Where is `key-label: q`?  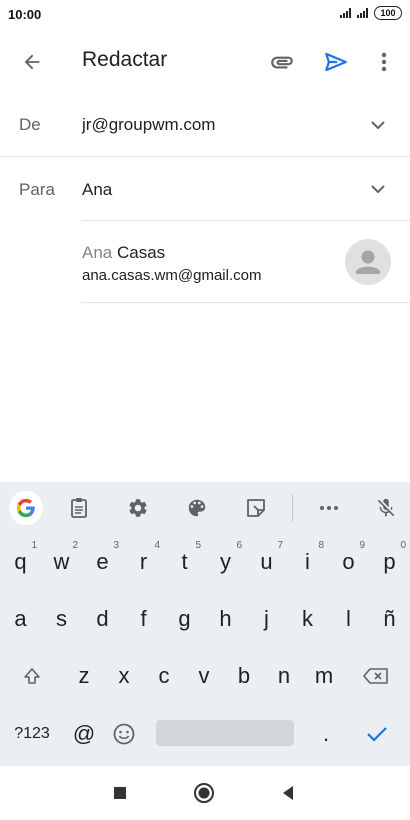 key-label: q is located at coordinates (20, 561).